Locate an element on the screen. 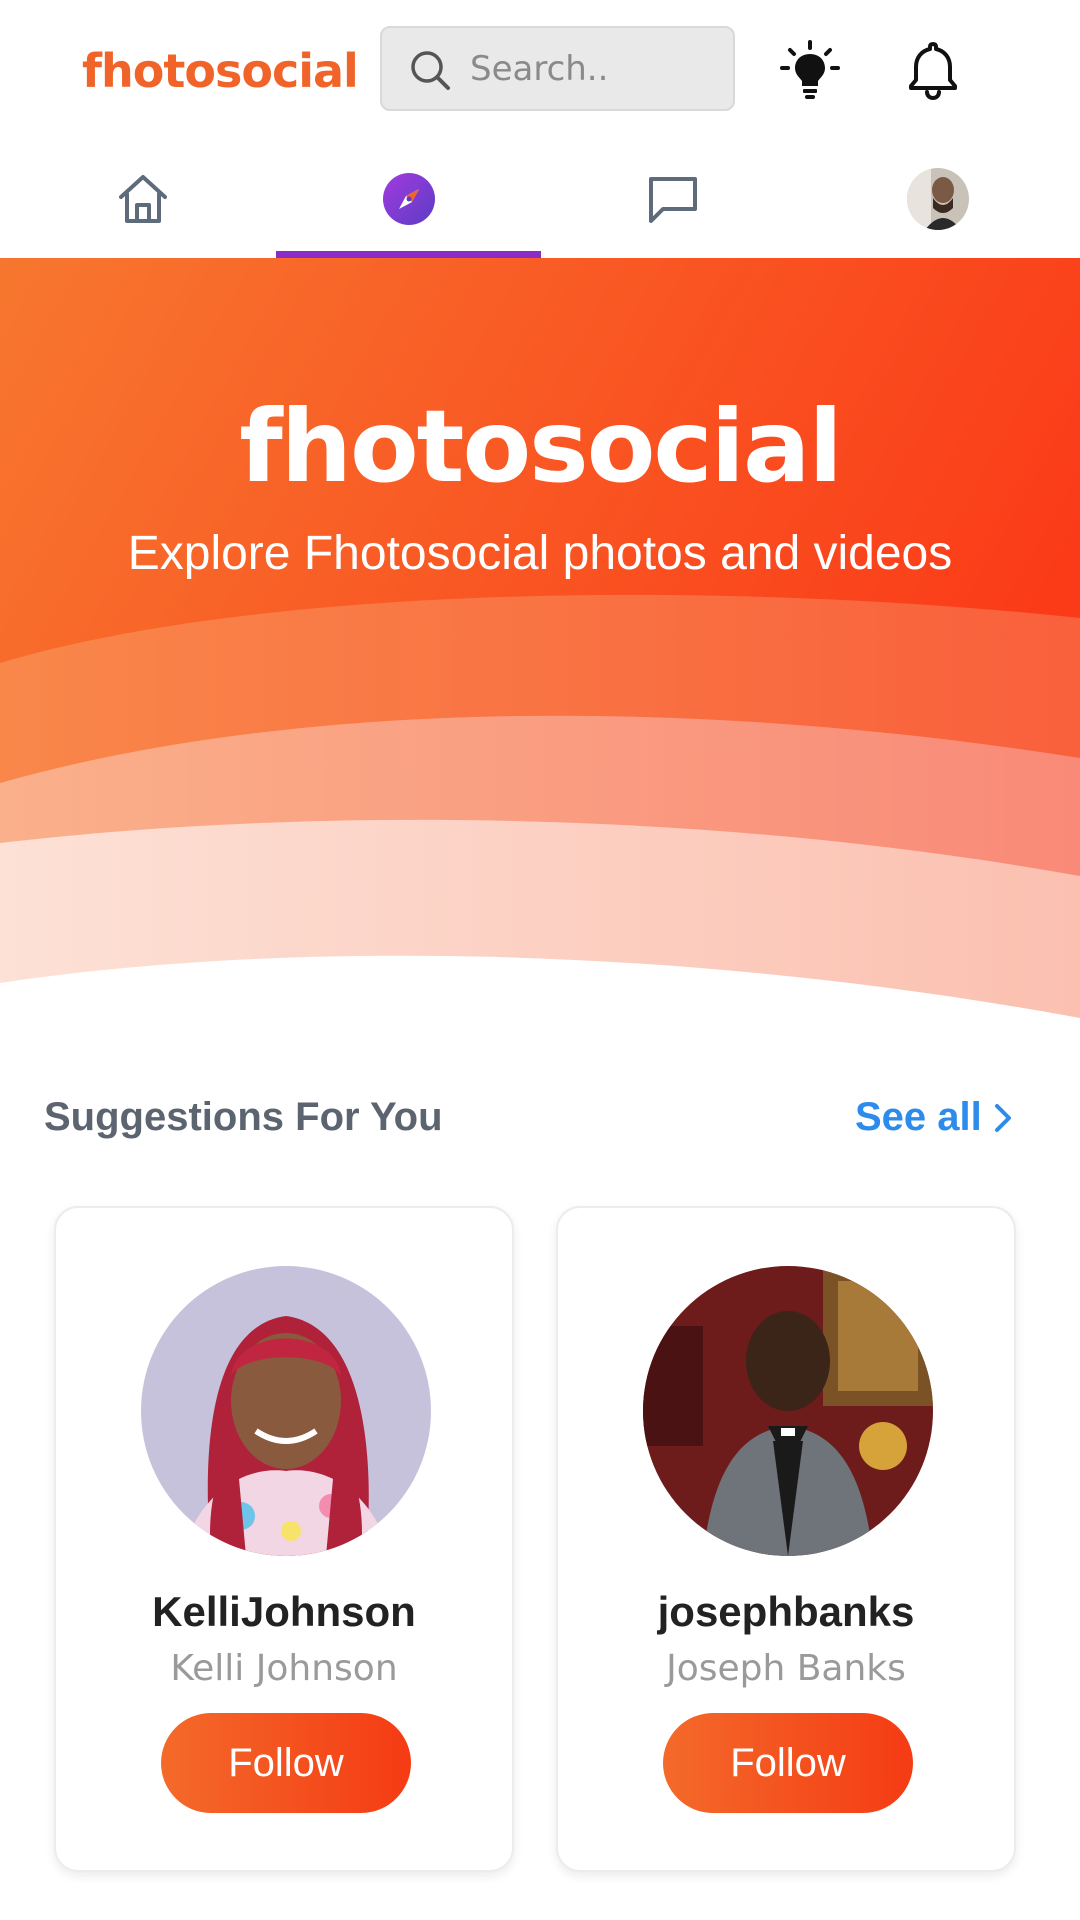 The height and width of the screenshot is (1920, 1080). hero-title: fhotosocial is located at coordinates (540, 446).